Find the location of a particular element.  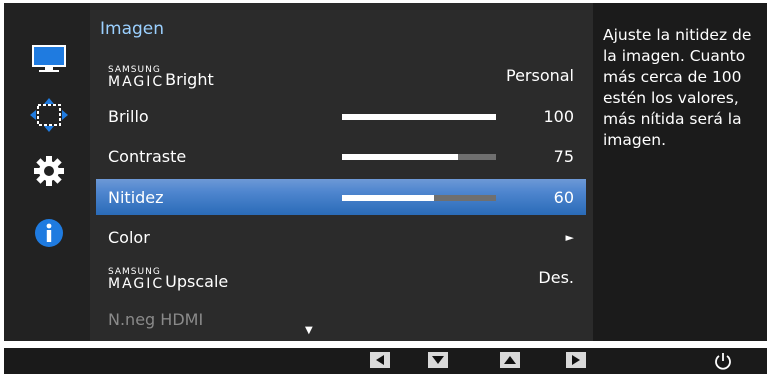

menu-item-value: 75 is located at coordinates (563, 156).